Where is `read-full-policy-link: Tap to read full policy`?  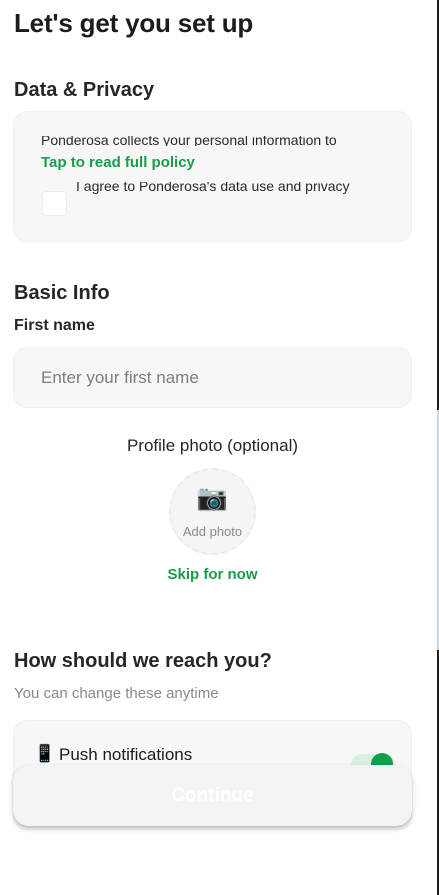
read-full-policy-link: Tap to read full policy is located at coordinates (118, 162).